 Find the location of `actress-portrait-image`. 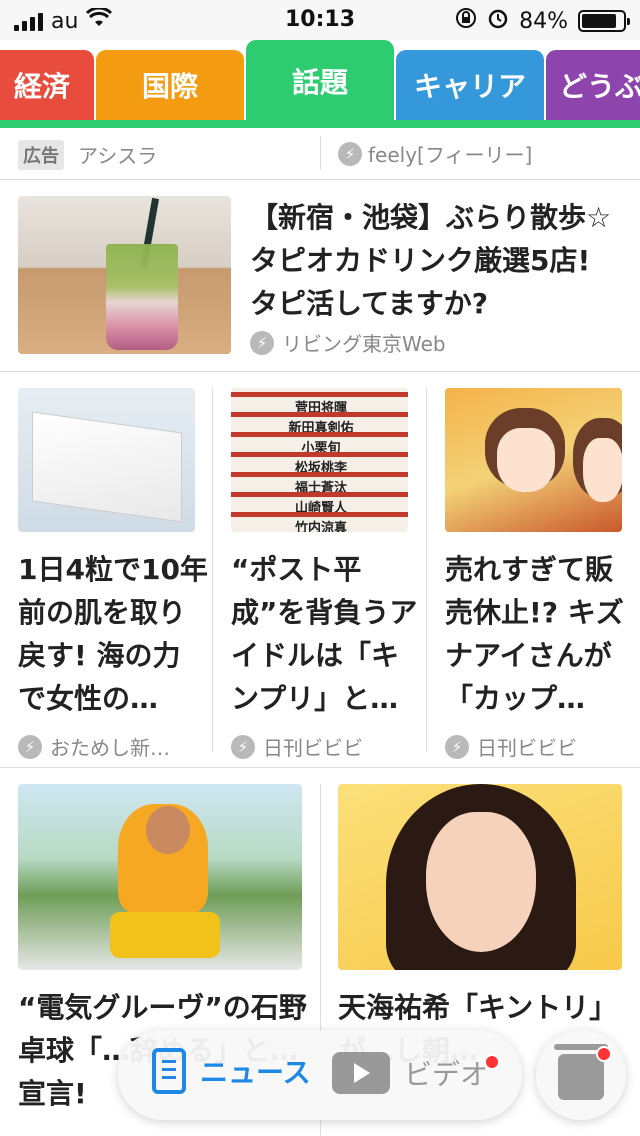

actress-portrait-image is located at coordinates (480, 877).